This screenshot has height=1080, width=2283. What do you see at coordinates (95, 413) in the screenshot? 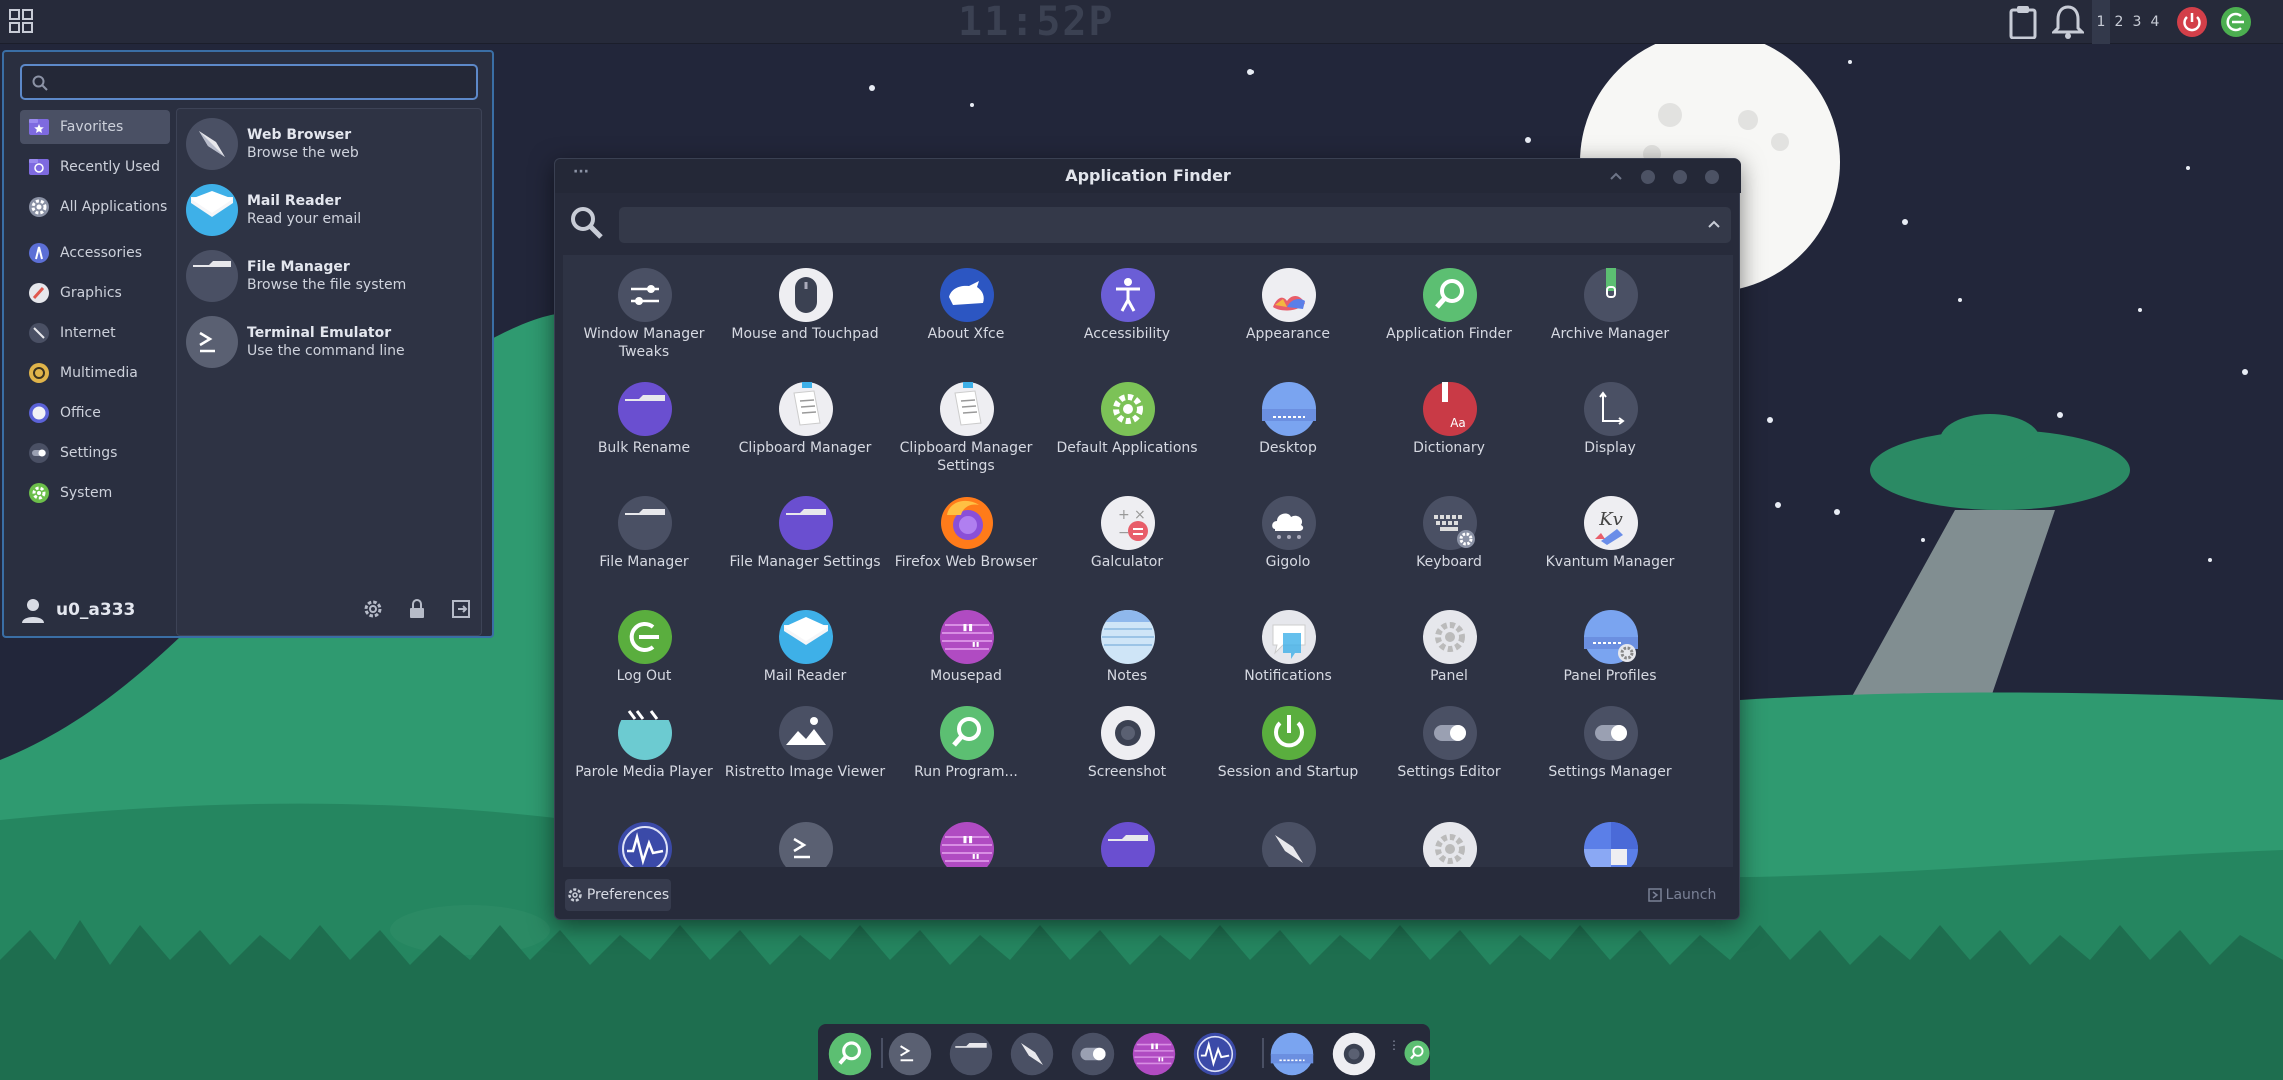
I see `category-office: Office` at bounding box center [95, 413].